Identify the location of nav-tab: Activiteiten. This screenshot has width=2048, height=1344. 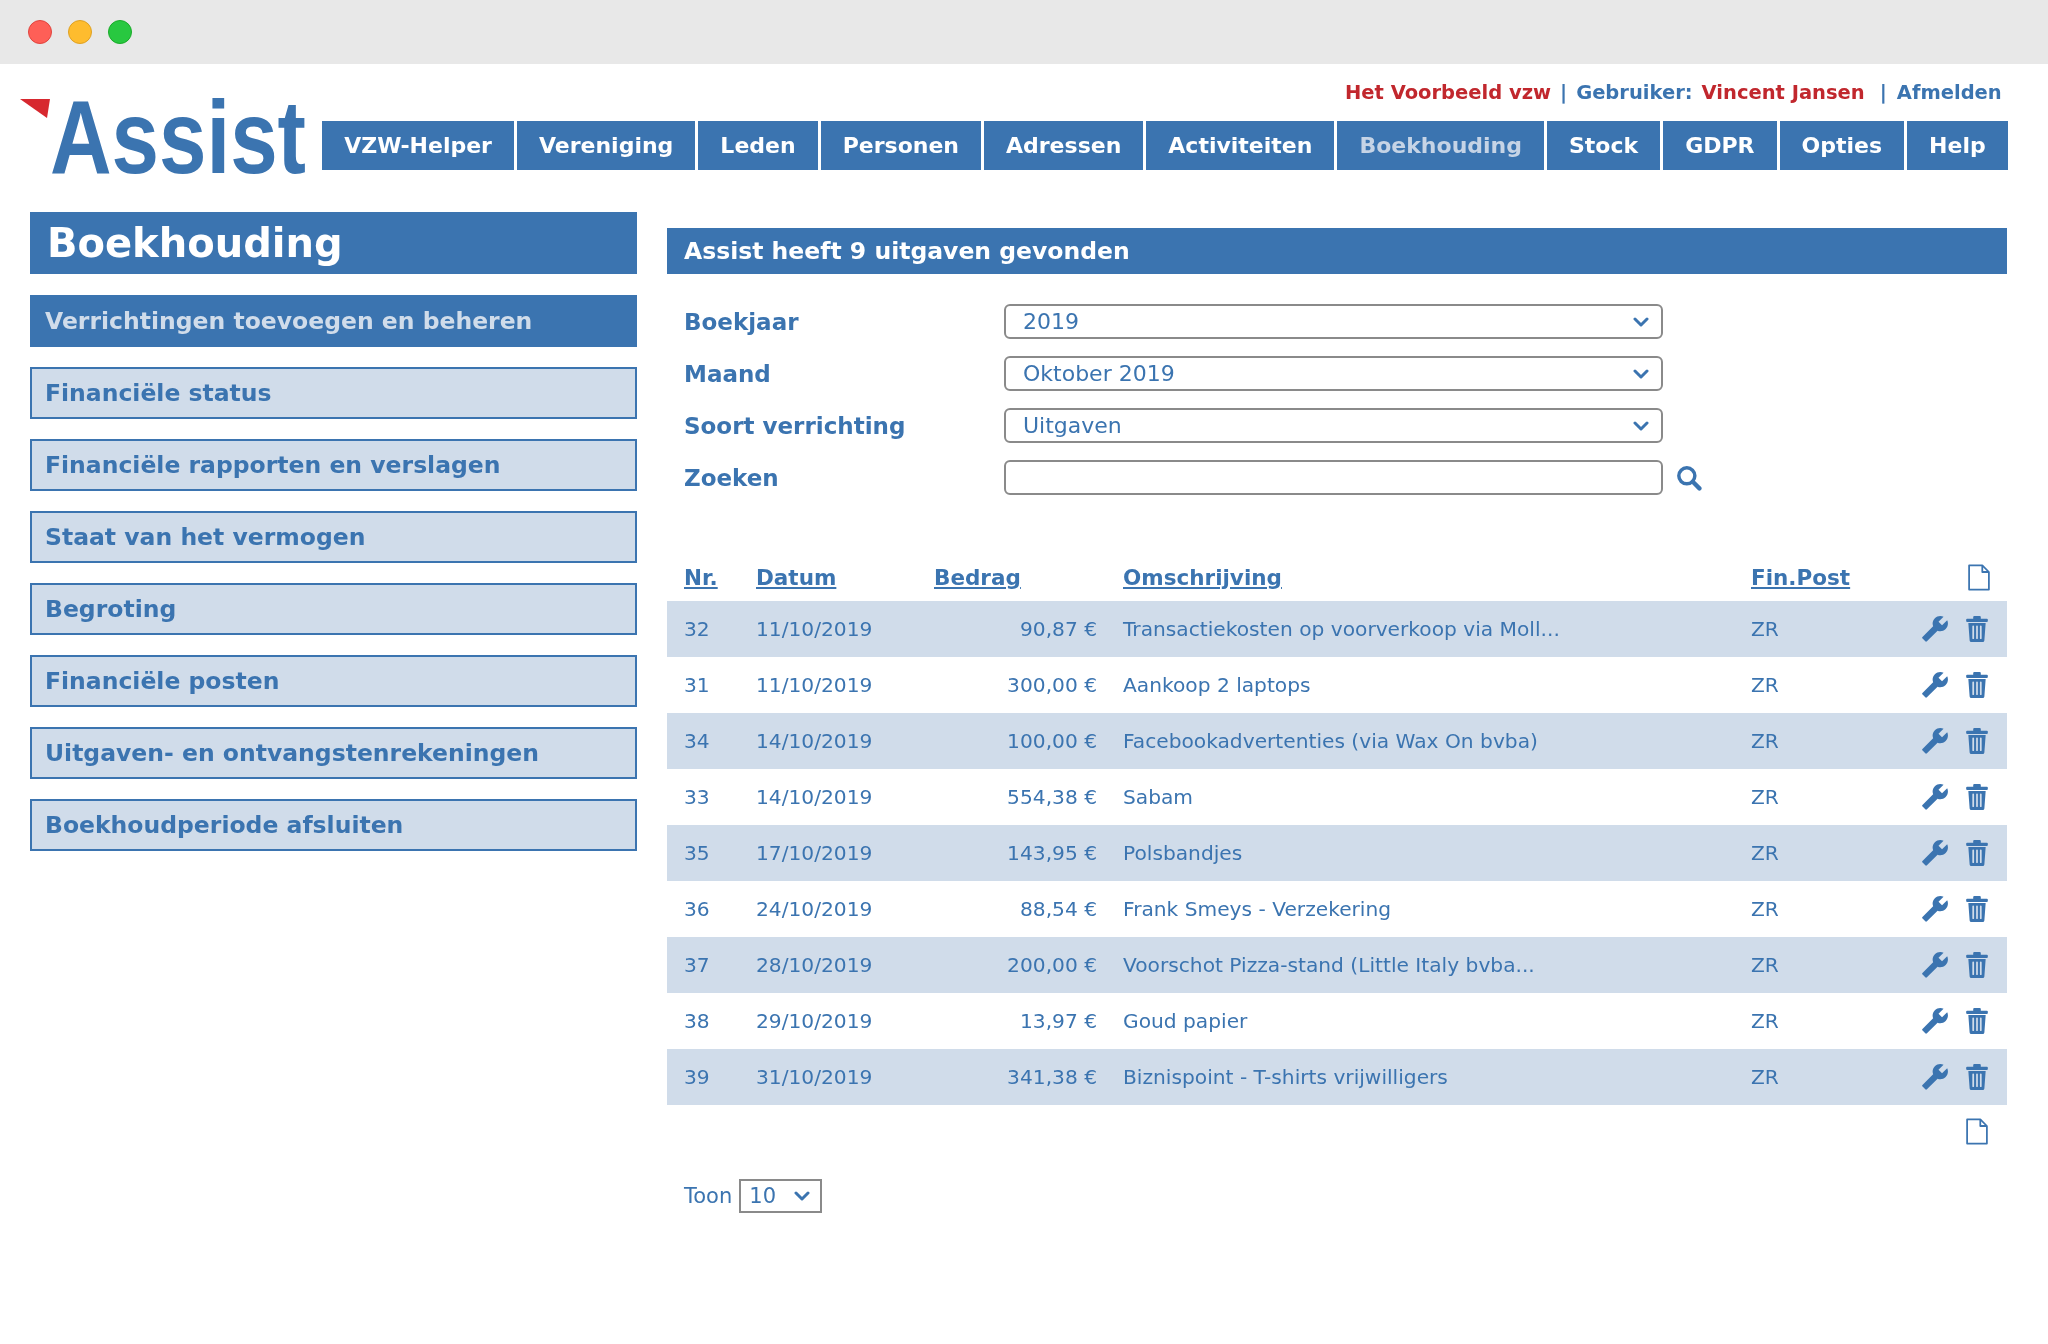
(1240, 145).